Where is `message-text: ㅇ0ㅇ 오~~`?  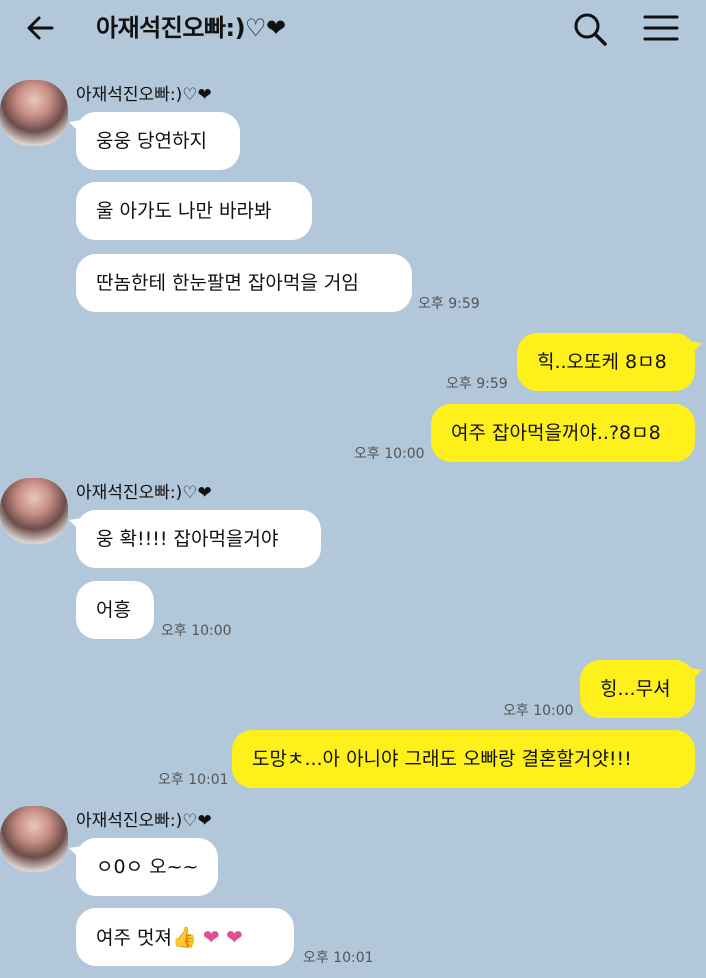
message-text: ㅇ0ㅇ 오~~ is located at coordinates (147, 867).